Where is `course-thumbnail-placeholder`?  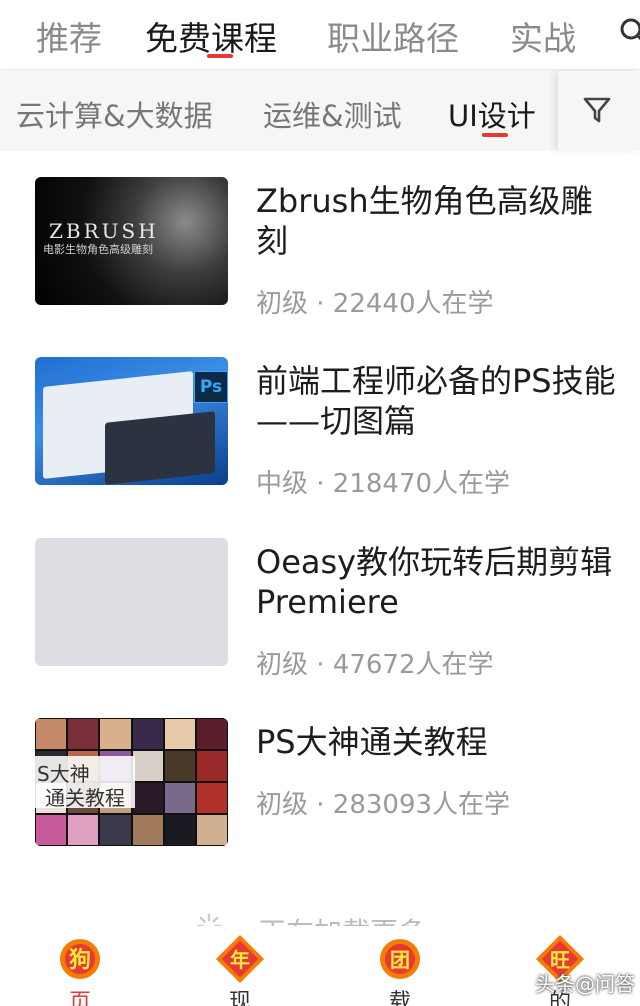 course-thumbnail-placeholder is located at coordinates (131, 602).